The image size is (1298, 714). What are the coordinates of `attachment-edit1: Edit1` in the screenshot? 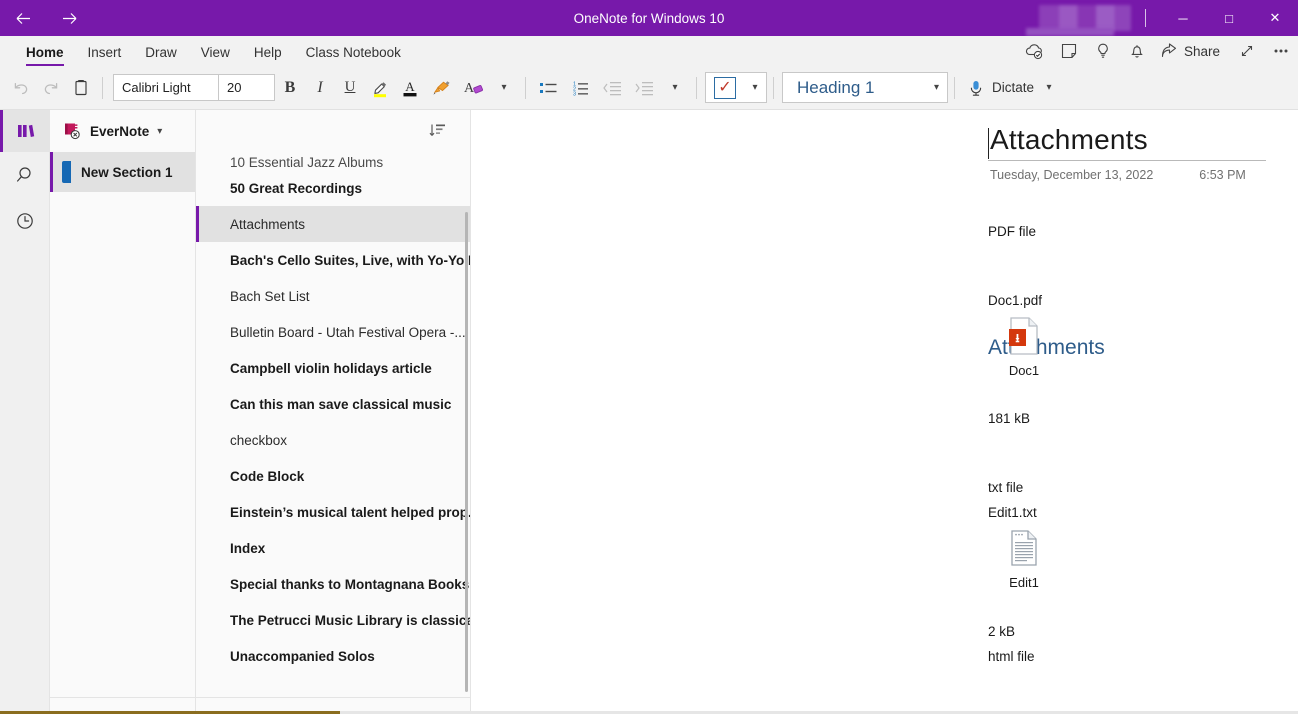 It's located at (1024, 558).